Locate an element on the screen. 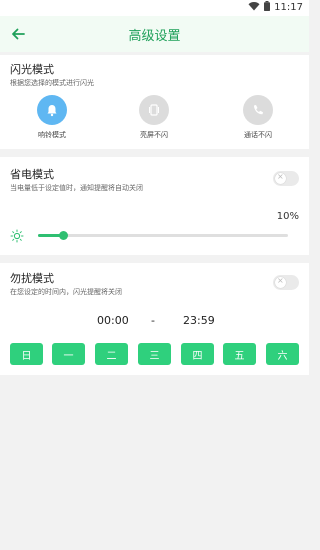 The height and width of the screenshot is (550, 320). day-wed-button: 三 is located at coordinates (154, 354).